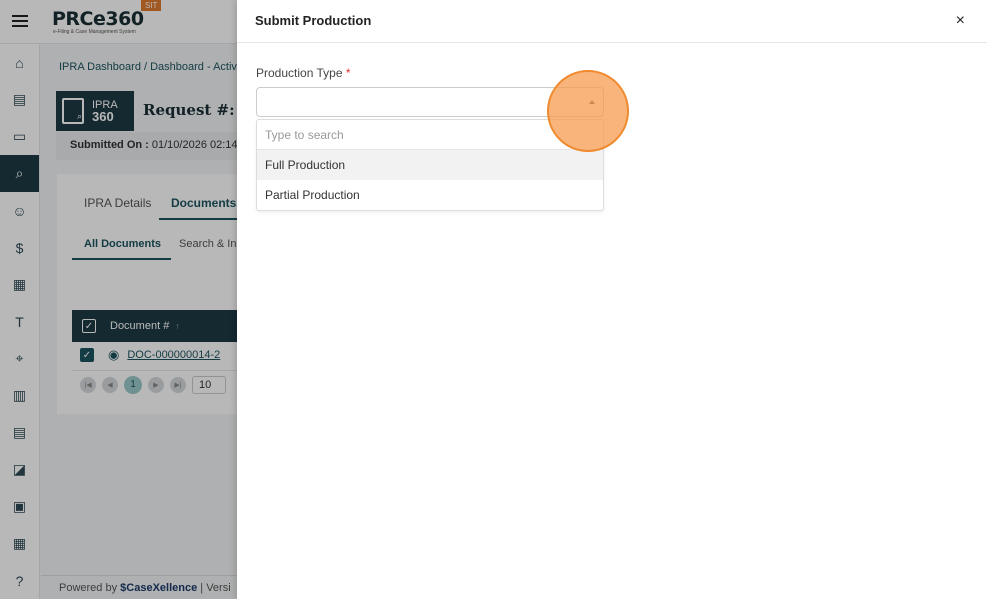 The width and height of the screenshot is (987, 599). I want to click on dropdown-search-input, so click(430, 135).